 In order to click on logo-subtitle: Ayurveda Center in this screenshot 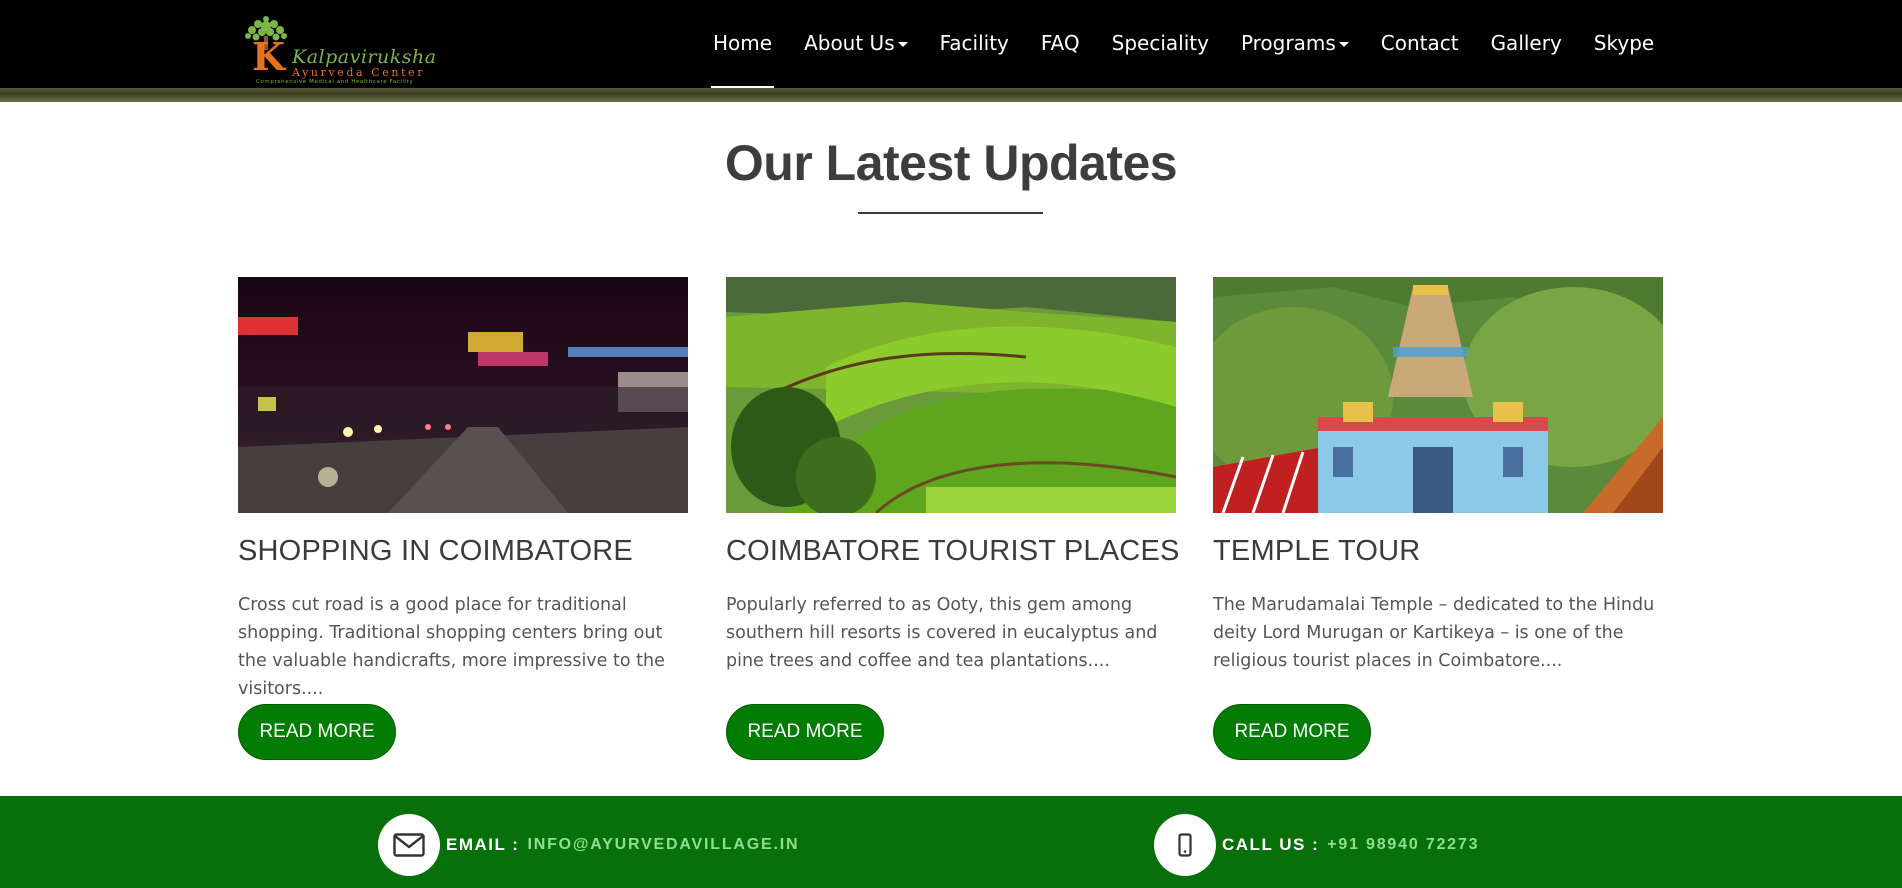, I will do `click(359, 72)`.